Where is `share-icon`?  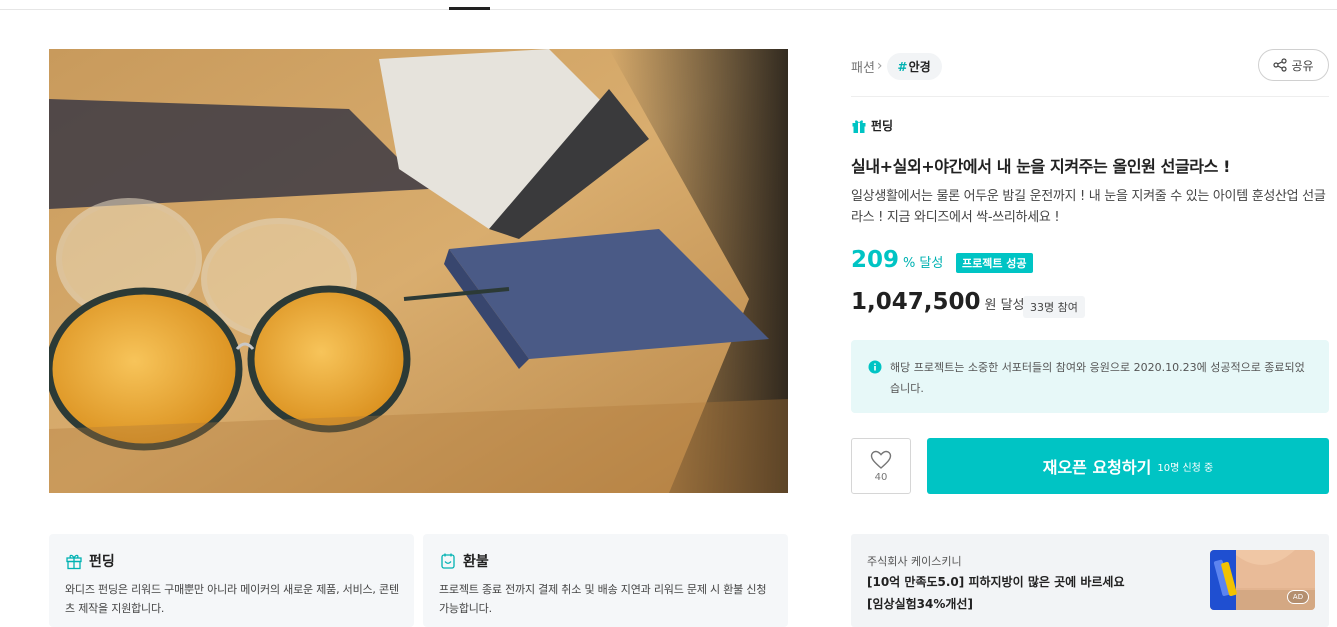
share-icon is located at coordinates (1280, 65).